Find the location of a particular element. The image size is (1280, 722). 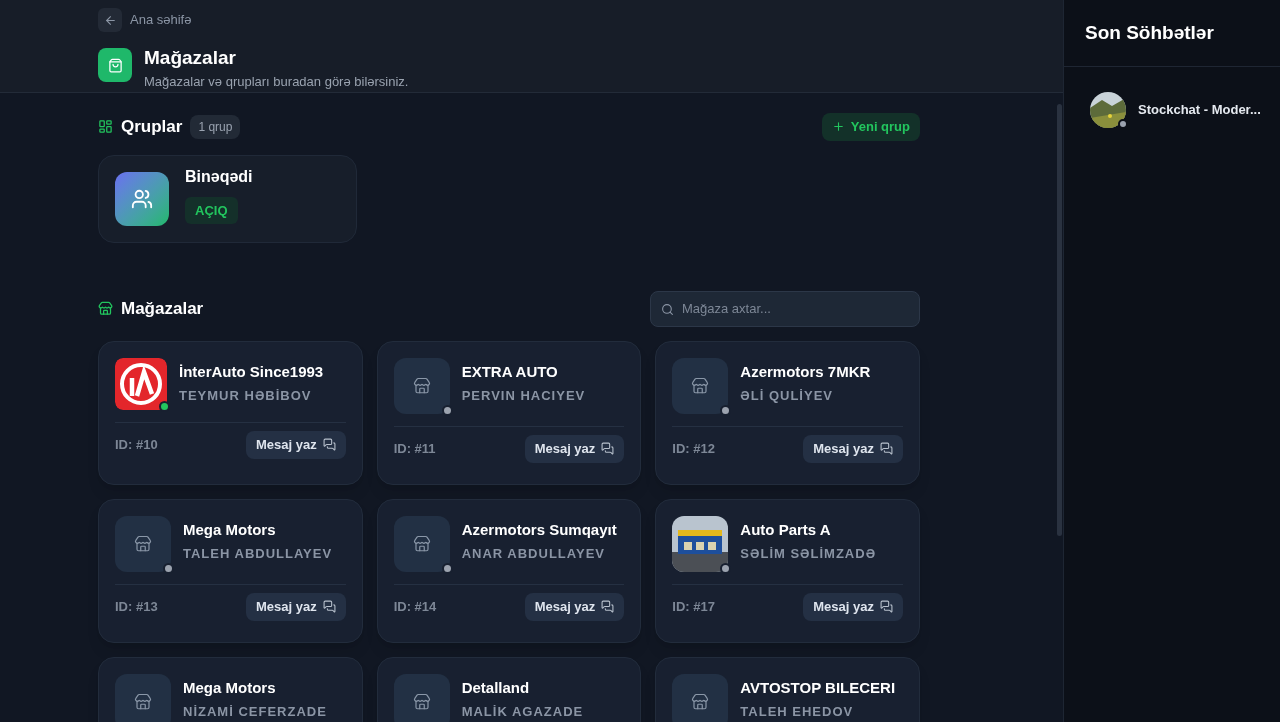

new-group-button: Yeni qrup is located at coordinates (870, 126).